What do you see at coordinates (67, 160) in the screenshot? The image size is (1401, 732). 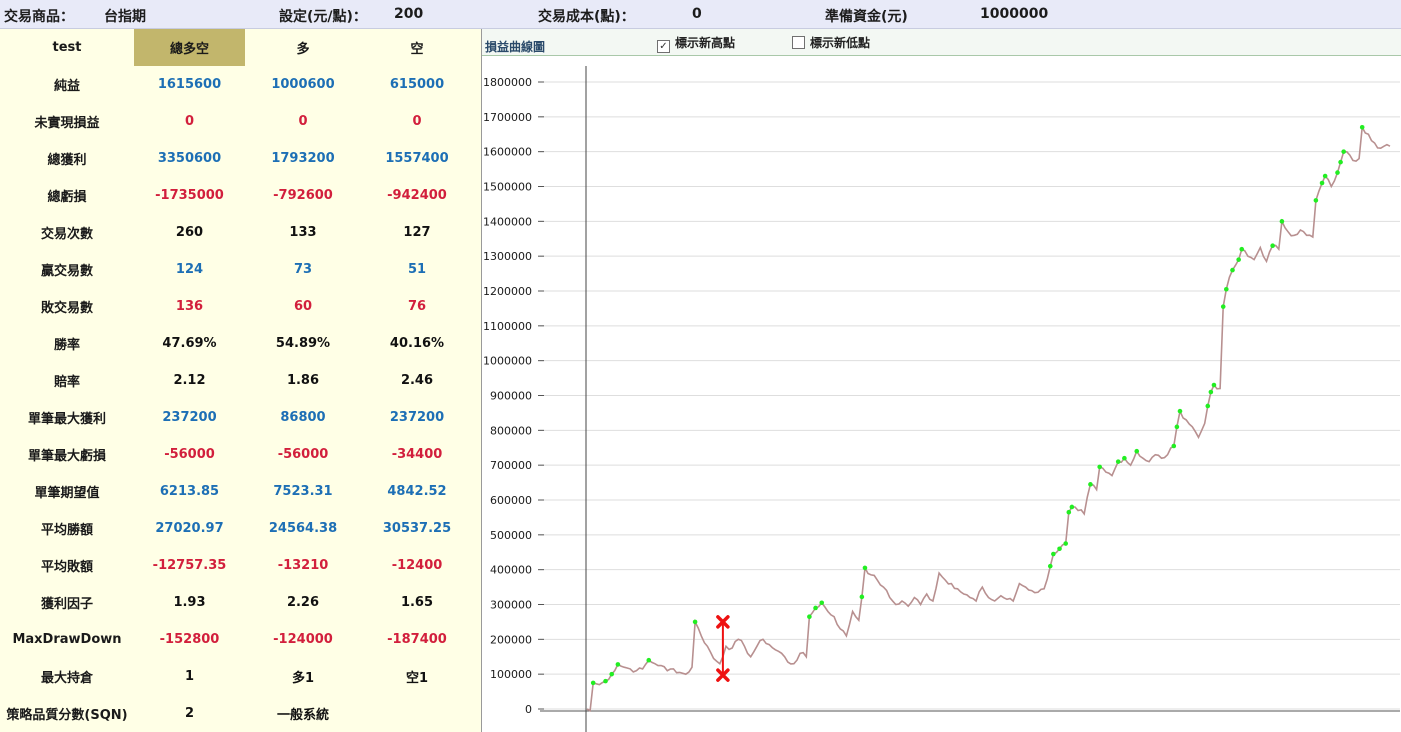 I see `row-label: 總獲利` at bounding box center [67, 160].